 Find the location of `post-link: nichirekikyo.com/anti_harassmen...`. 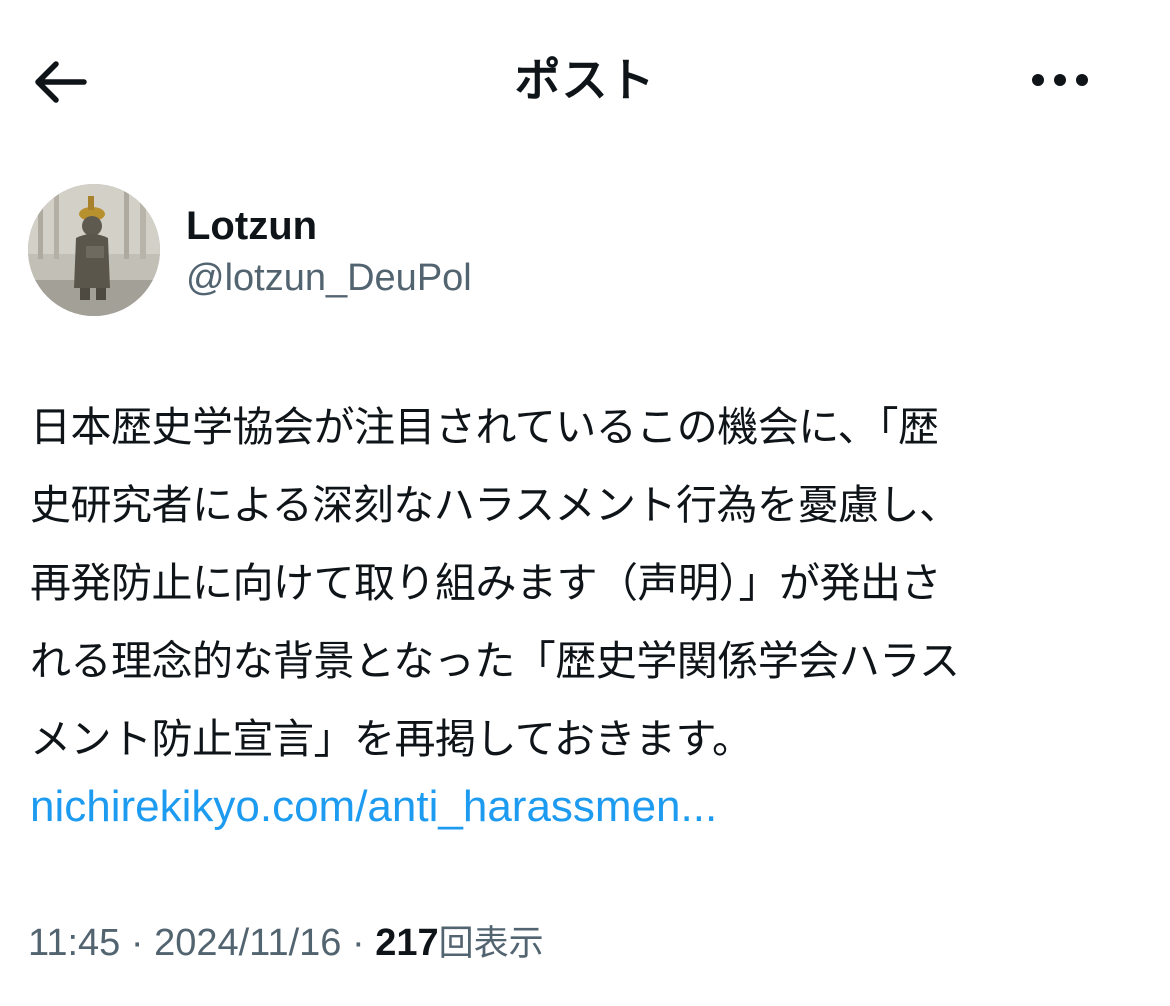

post-link: nichirekikyo.com/anti_harassmen... is located at coordinates (373, 807).